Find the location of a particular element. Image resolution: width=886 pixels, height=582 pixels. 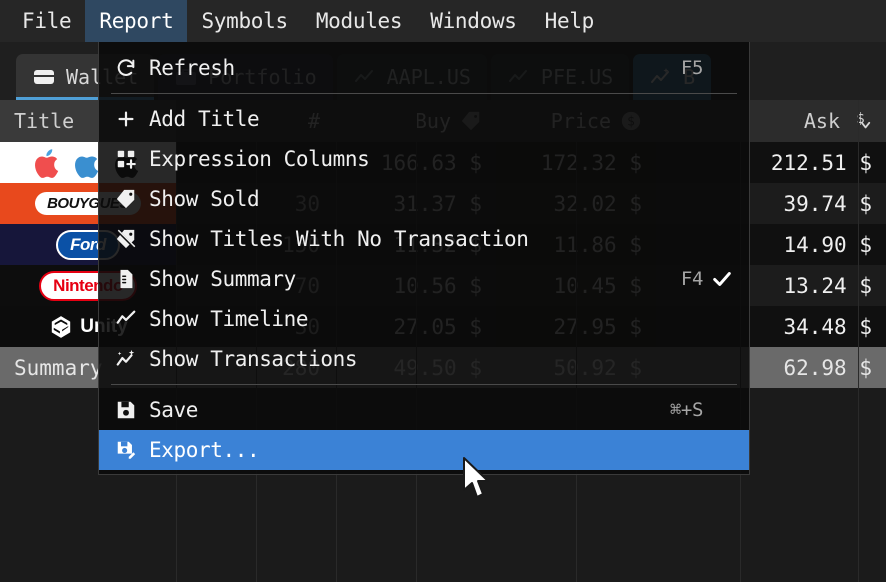

plus-icon is located at coordinates (129, 119).